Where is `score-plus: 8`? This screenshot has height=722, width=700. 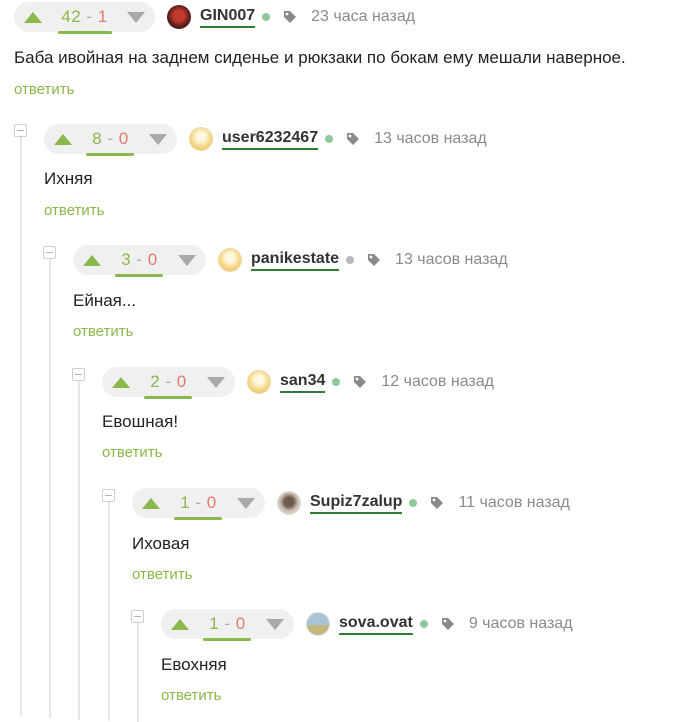 score-plus: 8 is located at coordinates (97, 138).